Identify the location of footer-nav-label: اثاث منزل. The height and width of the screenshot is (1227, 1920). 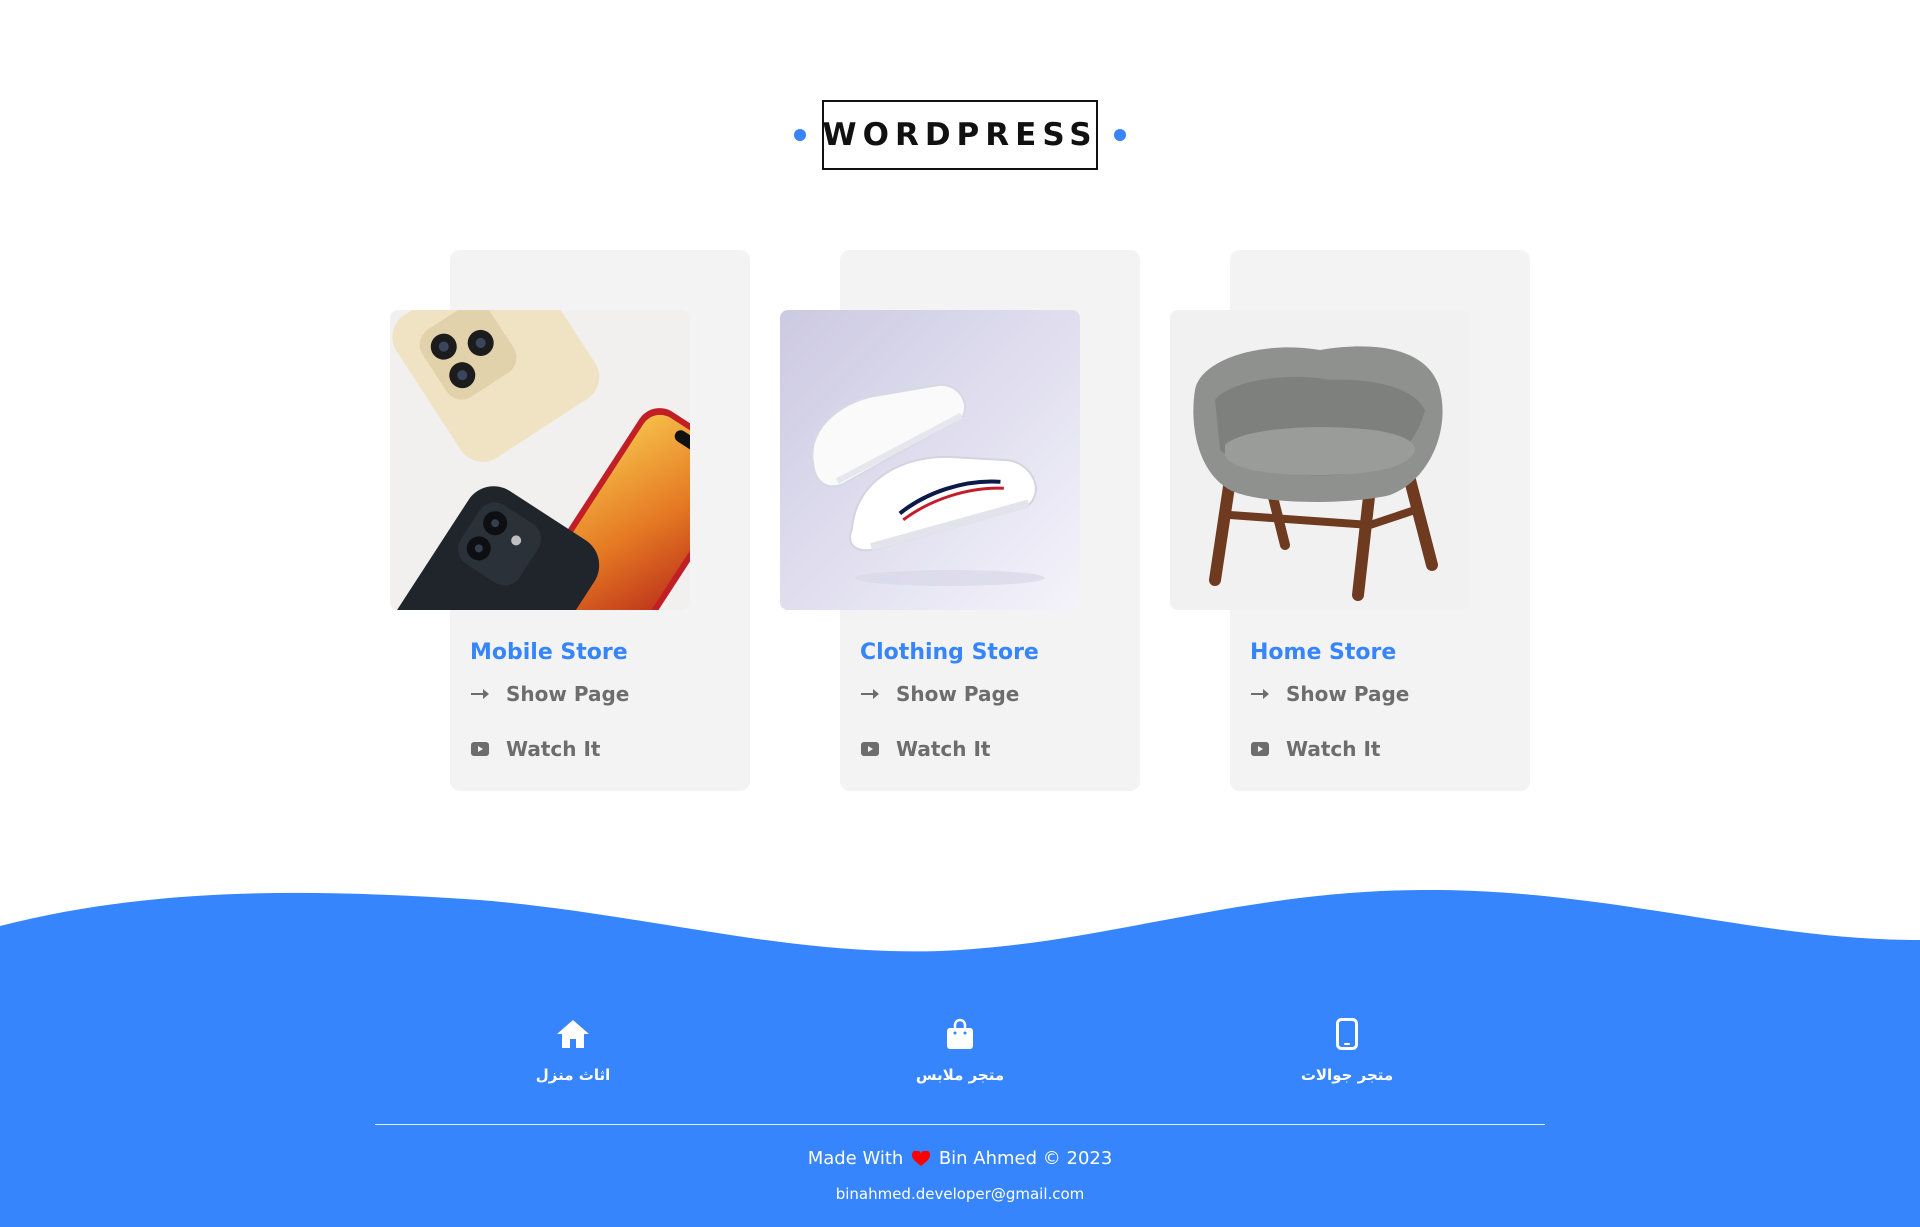
(573, 1075).